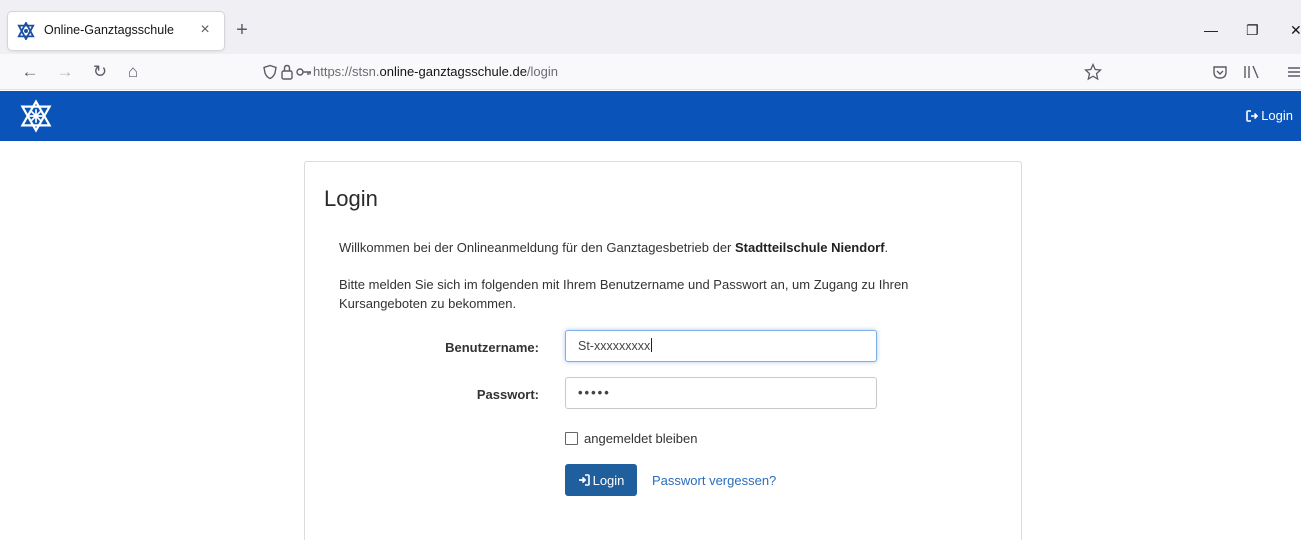 The image size is (1301, 540). Describe the element at coordinates (721, 346) in the screenshot. I see `username-input: St-xxxxxxxxx` at that location.